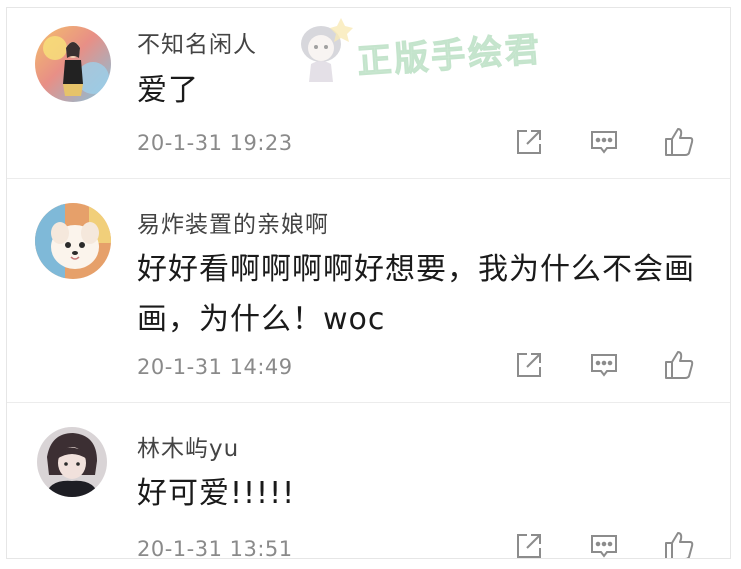  I want to click on timestamp: 20-1-31 14:49, so click(215, 367).